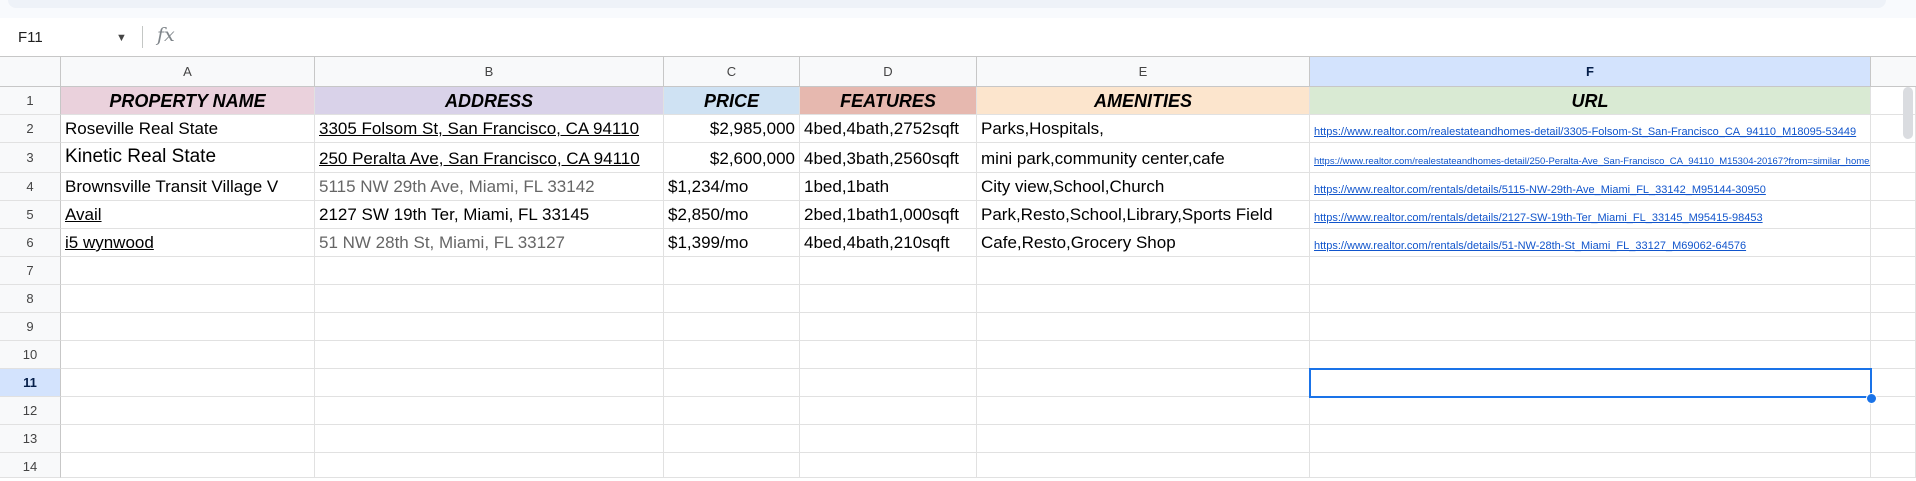 The width and height of the screenshot is (1916, 481). Describe the element at coordinates (1143, 129) in the screenshot. I see `cell-amenities: Parks,Hospitals,` at that location.